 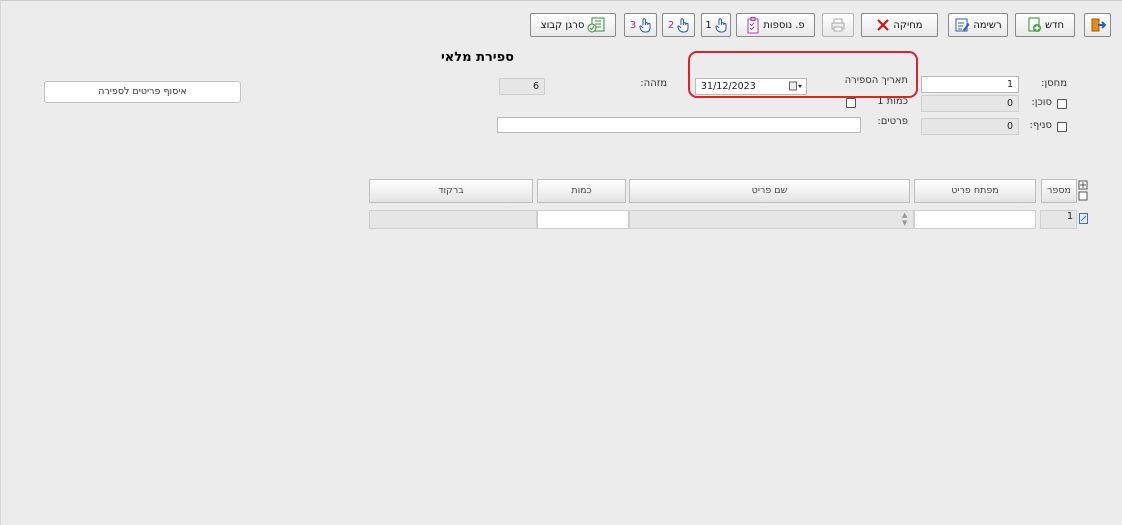 What do you see at coordinates (671, 25) in the screenshot?
I see `step-2-label: 2` at bounding box center [671, 25].